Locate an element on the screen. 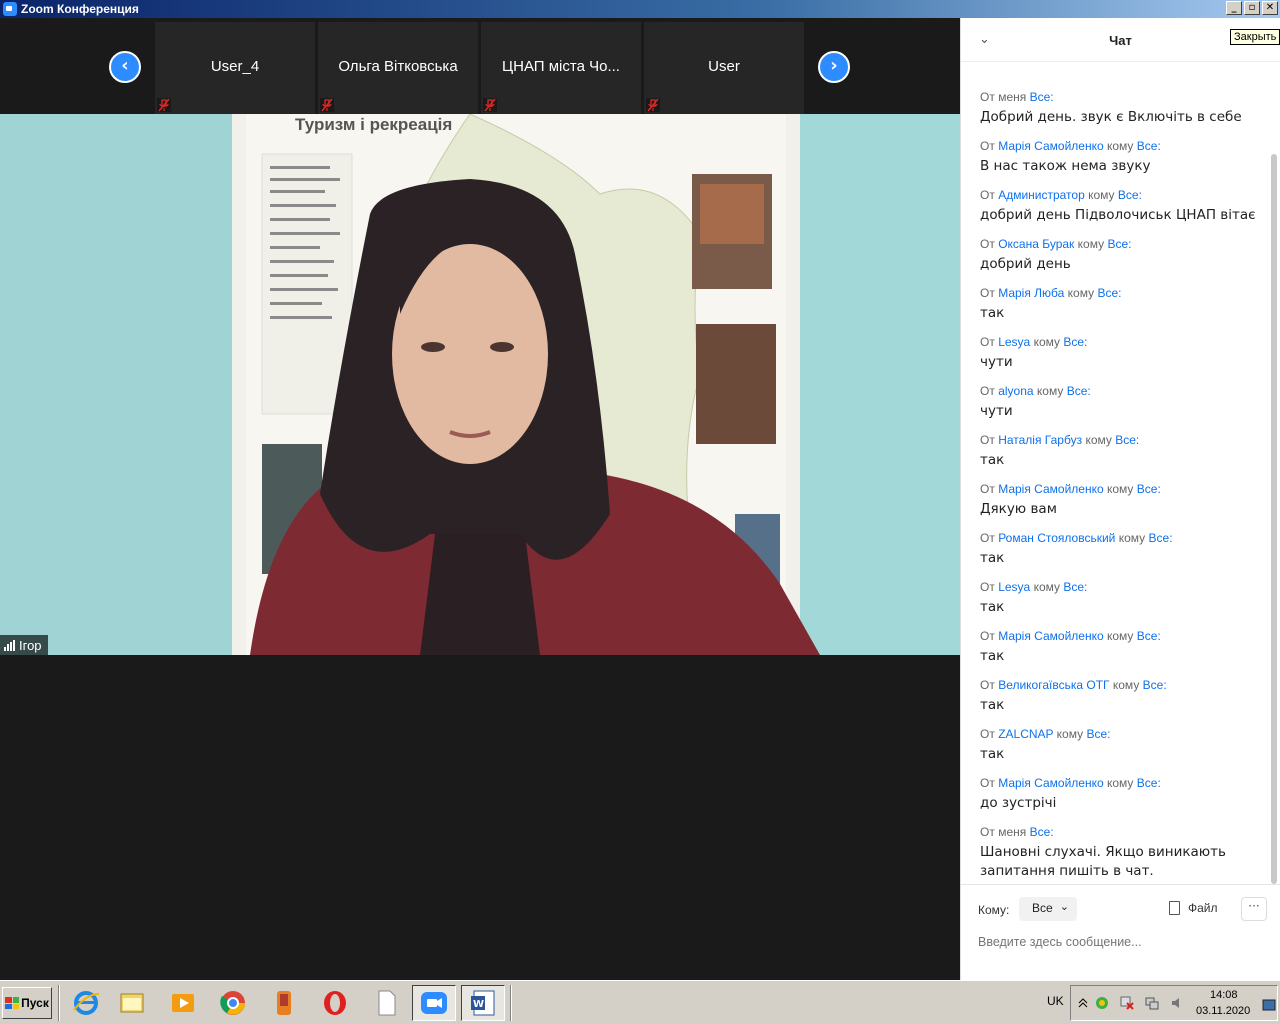 This screenshot has height=1024, width=1280. chrome-icon is located at coordinates (233, 1003).